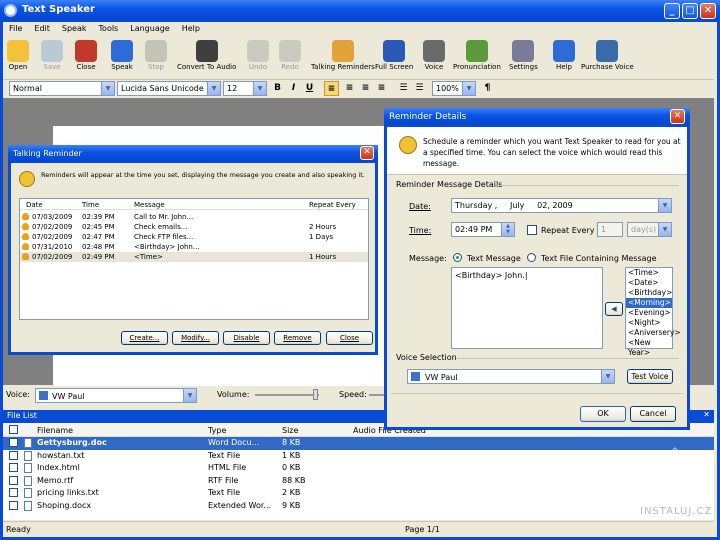  I want to click on help-button: Help, so click(564, 55).